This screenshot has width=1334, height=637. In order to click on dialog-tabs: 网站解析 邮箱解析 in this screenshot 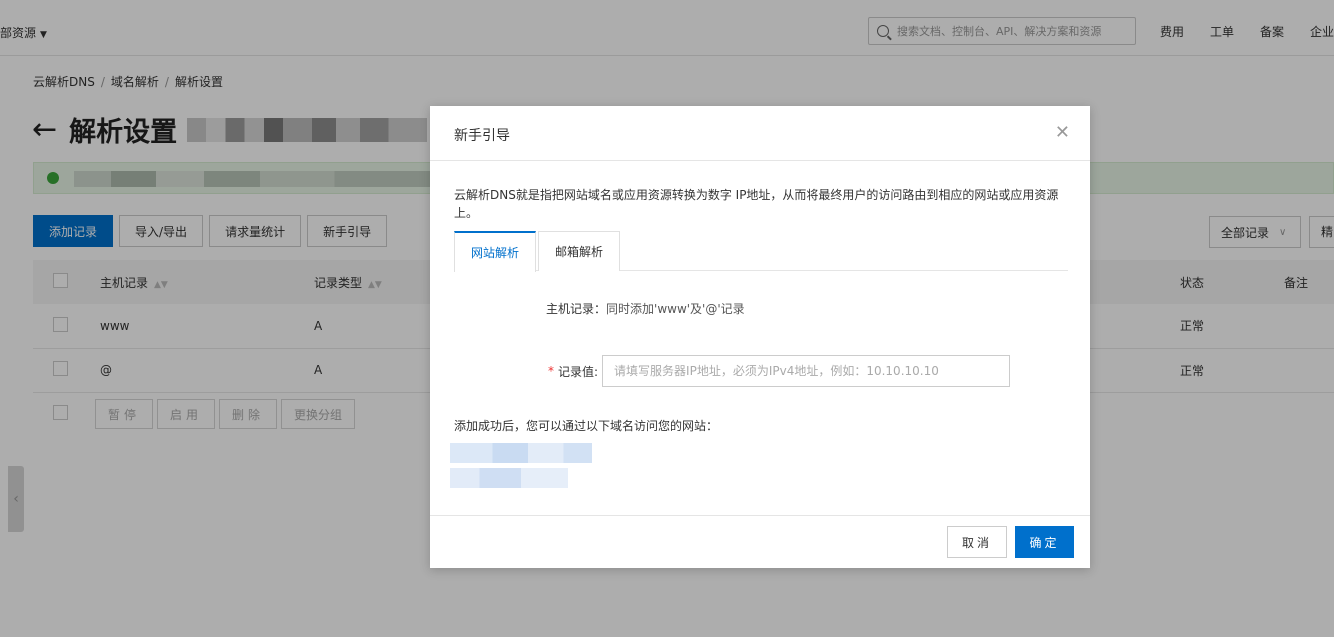, I will do `click(761, 251)`.